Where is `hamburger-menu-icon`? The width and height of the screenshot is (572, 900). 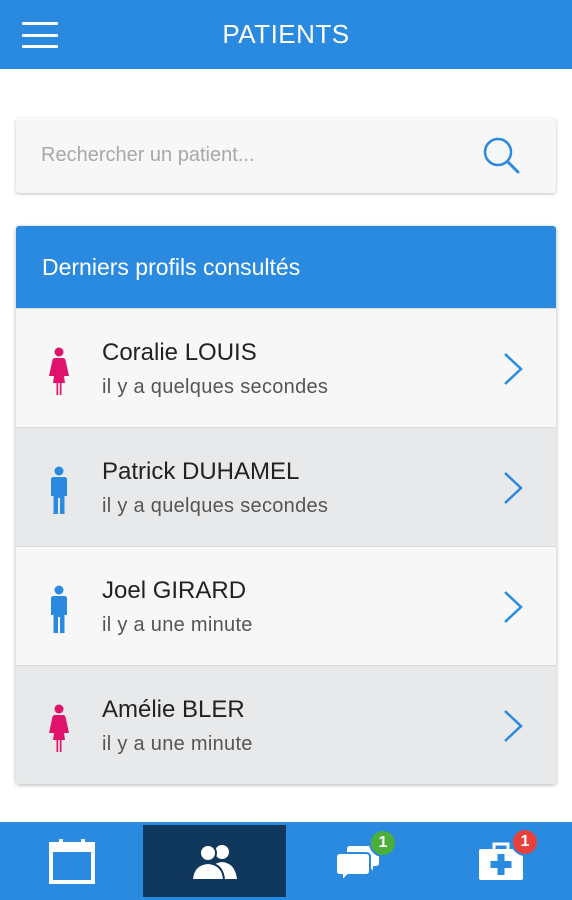 hamburger-menu-icon is located at coordinates (40, 35).